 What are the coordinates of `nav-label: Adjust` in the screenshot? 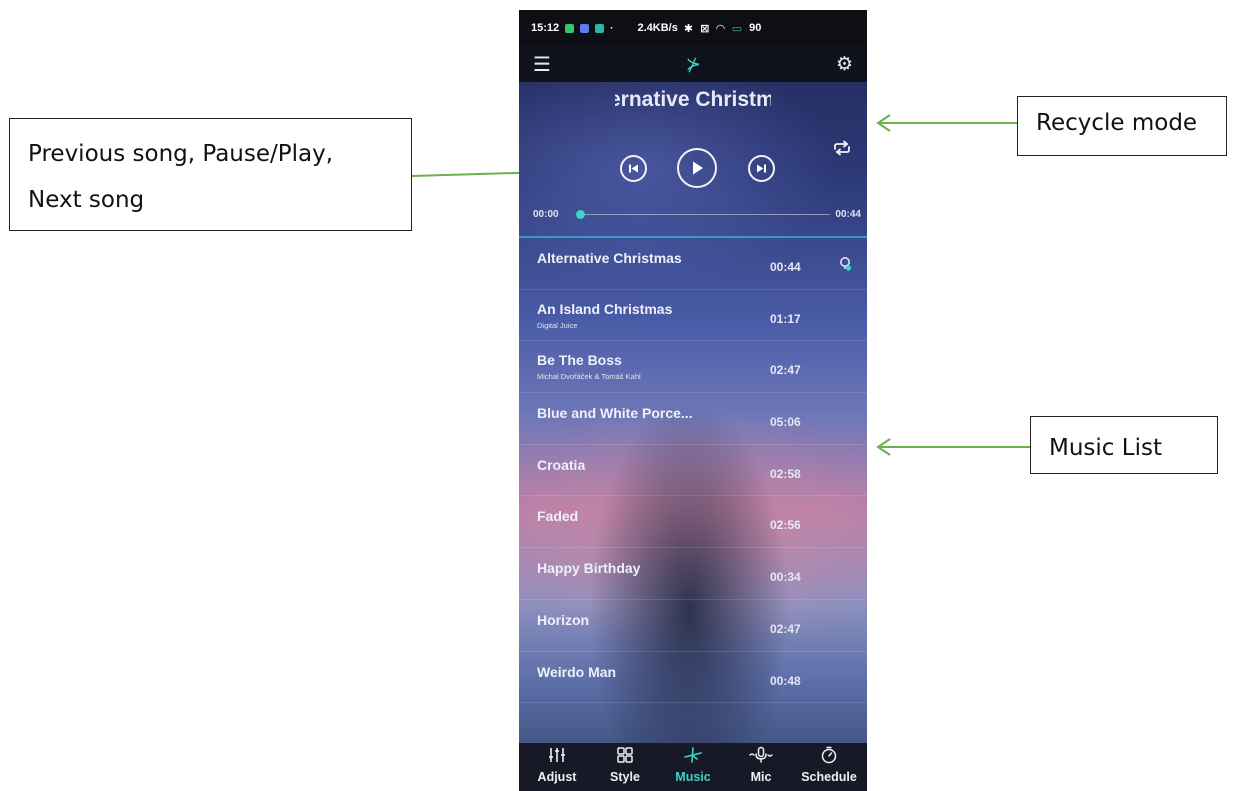 It's located at (557, 777).